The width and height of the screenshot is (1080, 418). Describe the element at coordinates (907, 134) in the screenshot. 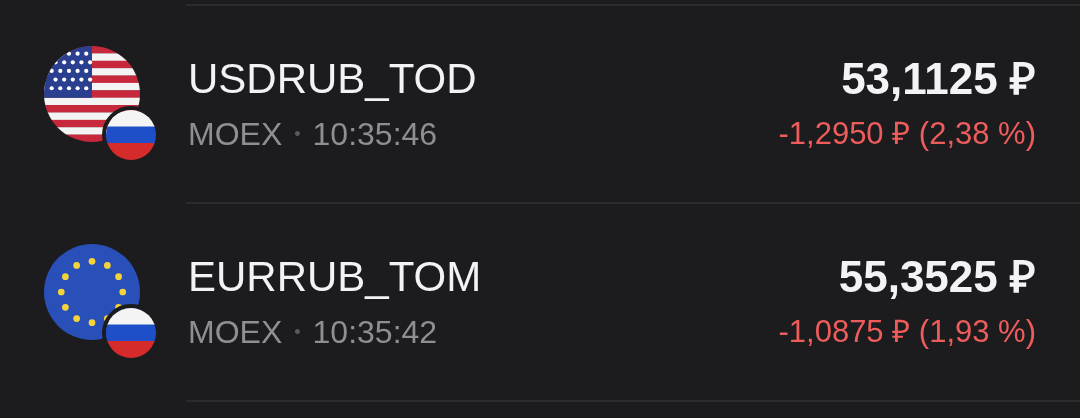

I see `price-change: -1,2950 ₽ (2,38 %)` at that location.